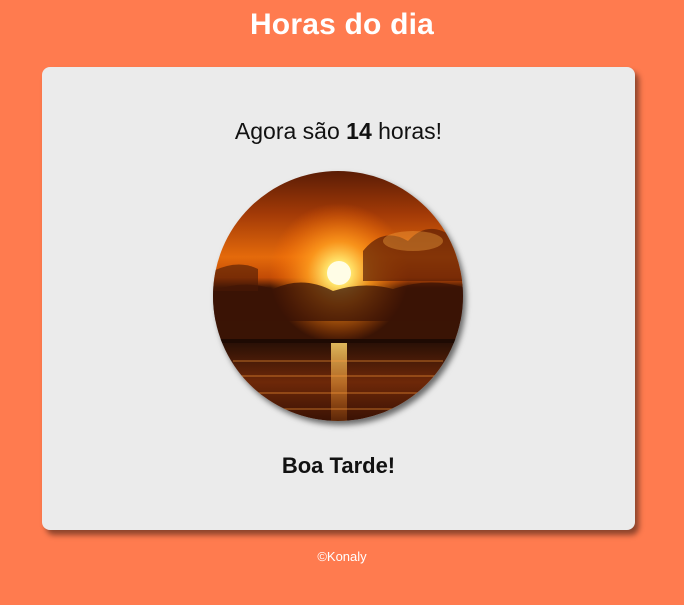 The height and width of the screenshot is (605, 684). What do you see at coordinates (410, 131) in the screenshot?
I see `time-suffix: horas!` at bounding box center [410, 131].